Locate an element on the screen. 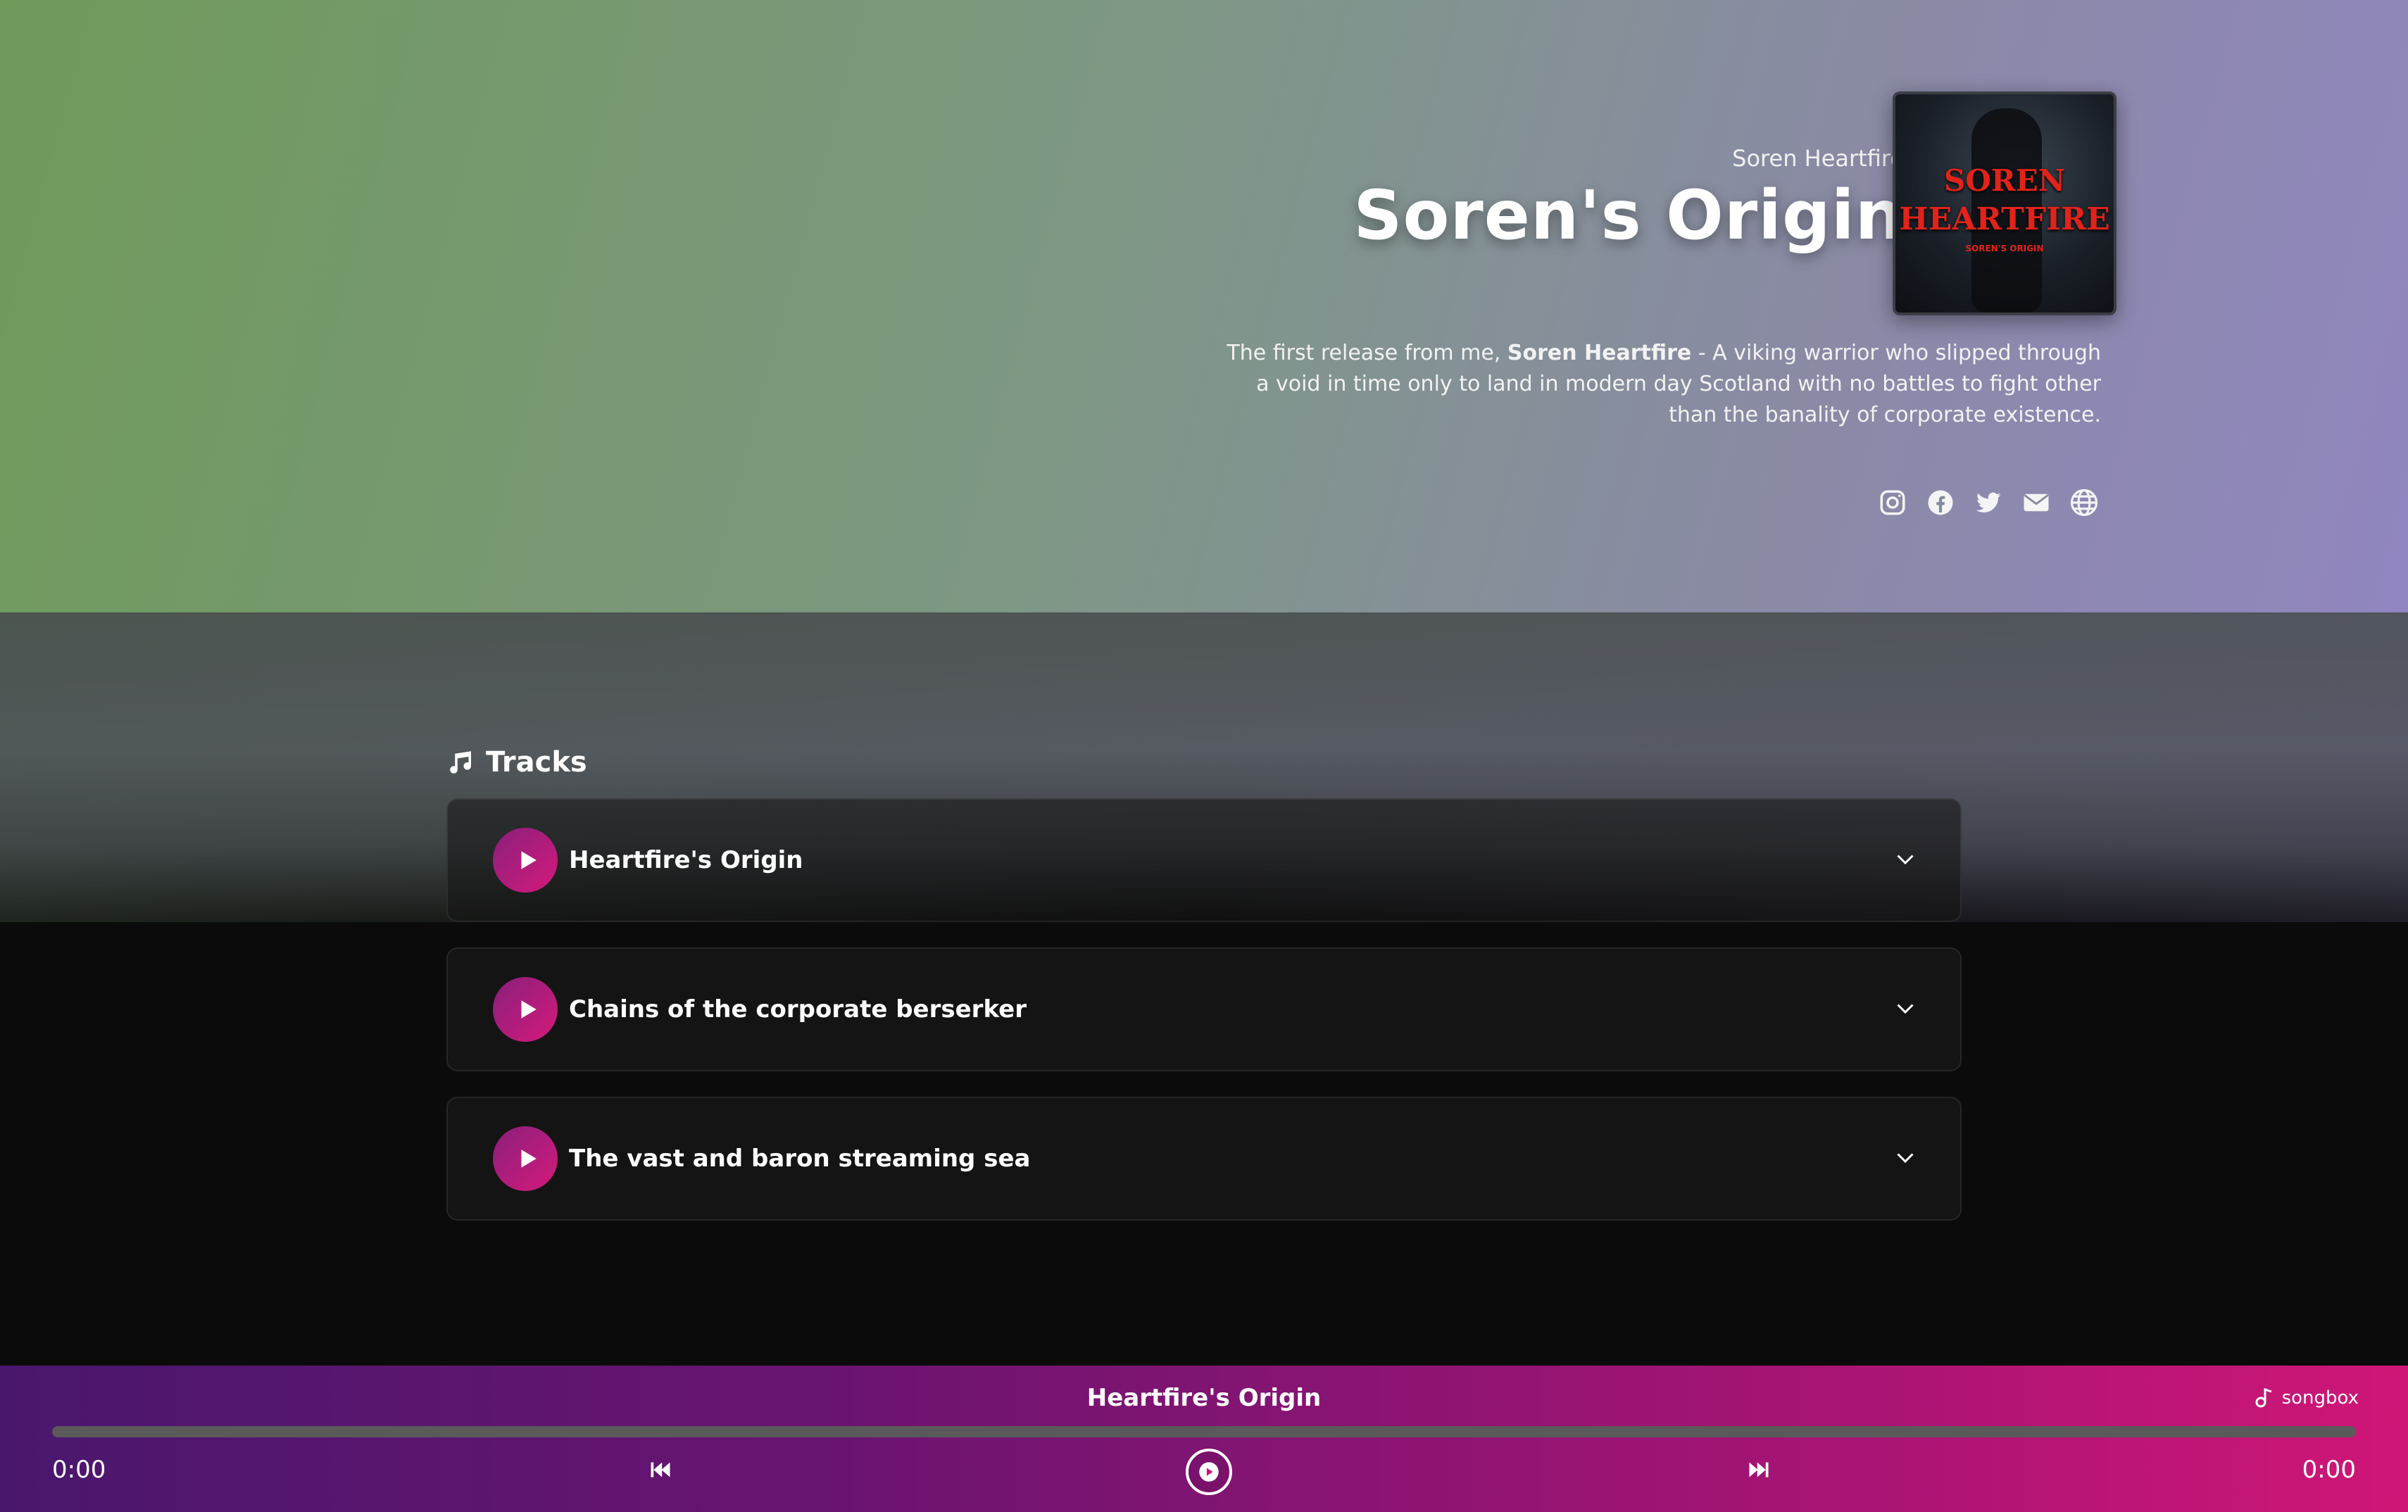  next-track-button is located at coordinates (1759, 1470).